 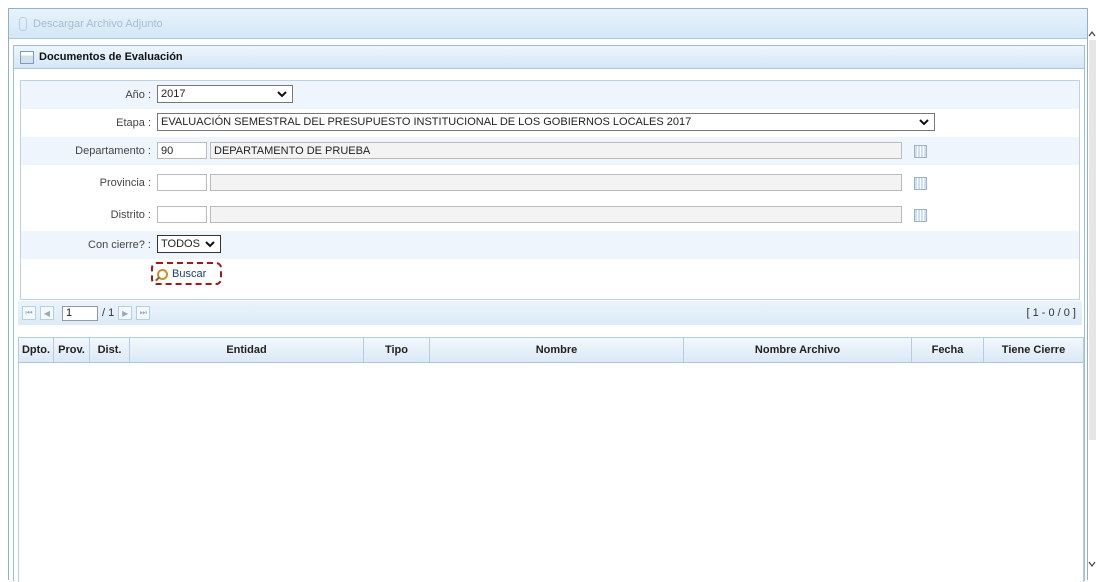 I want to click on column-header: Entidad, so click(x=247, y=350).